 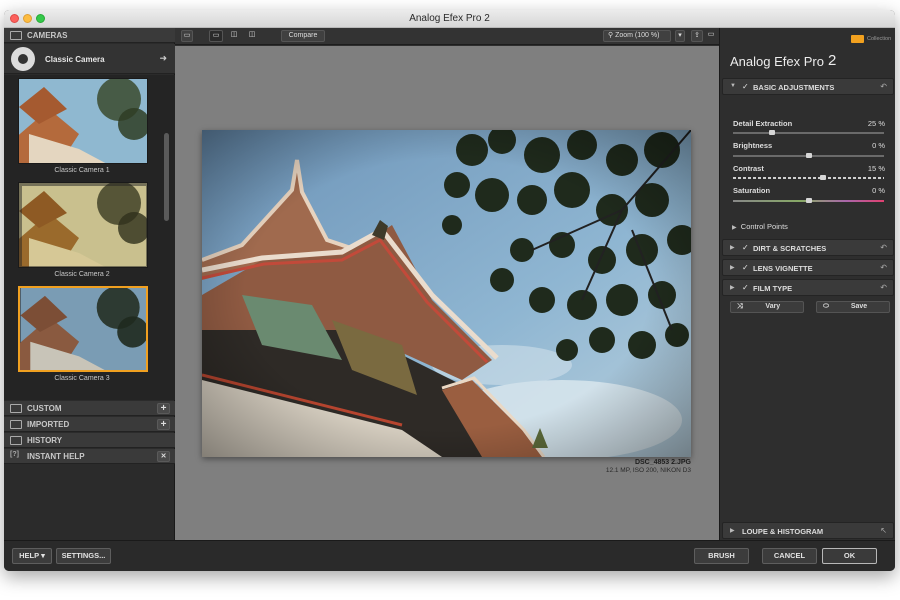 I want to click on zoom-dropdown: ⚲ Zoom (100 %), so click(x=637, y=36).